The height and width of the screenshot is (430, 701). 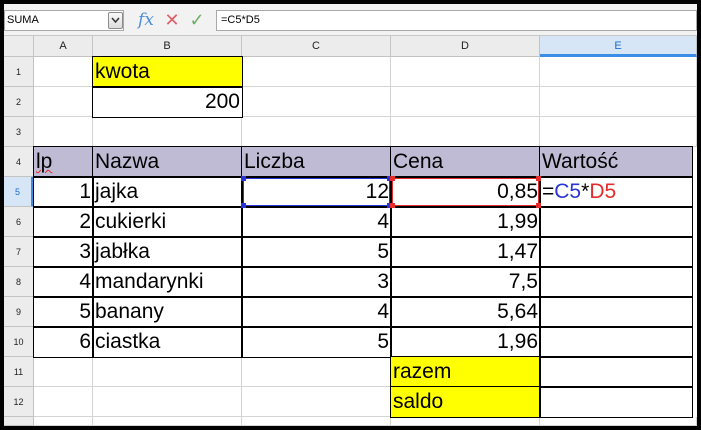 What do you see at coordinates (146, 20) in the screenshot?
I see `function-wizard-icon: fx` at bounding box center [146, 20].